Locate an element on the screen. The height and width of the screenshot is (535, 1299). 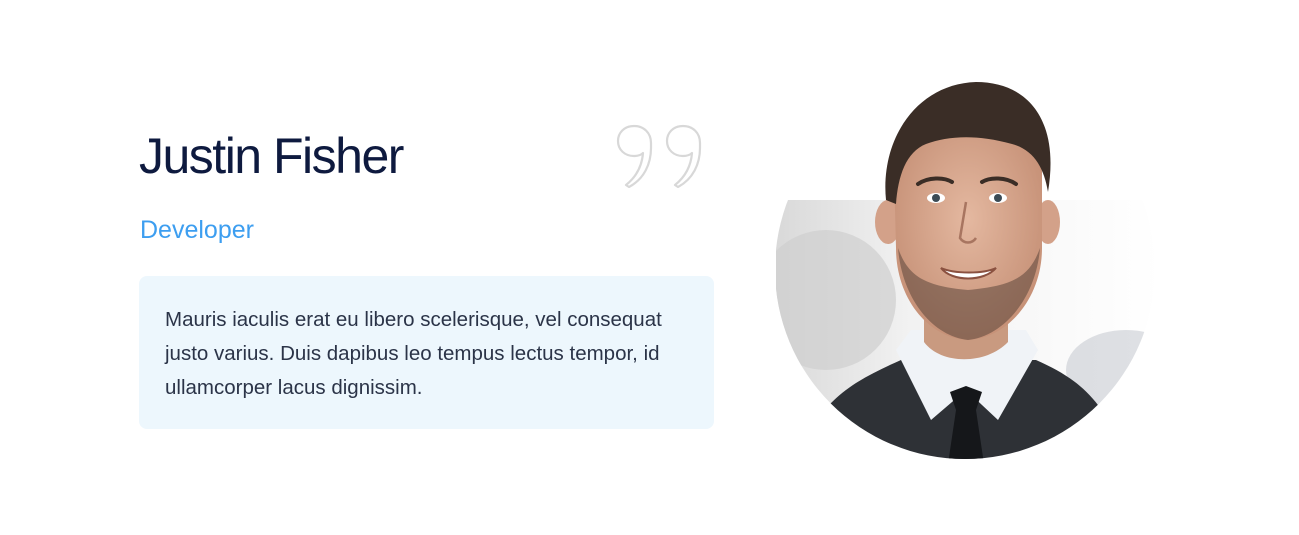
person-name: Justin Fisher is located at coordinates (271, 156).